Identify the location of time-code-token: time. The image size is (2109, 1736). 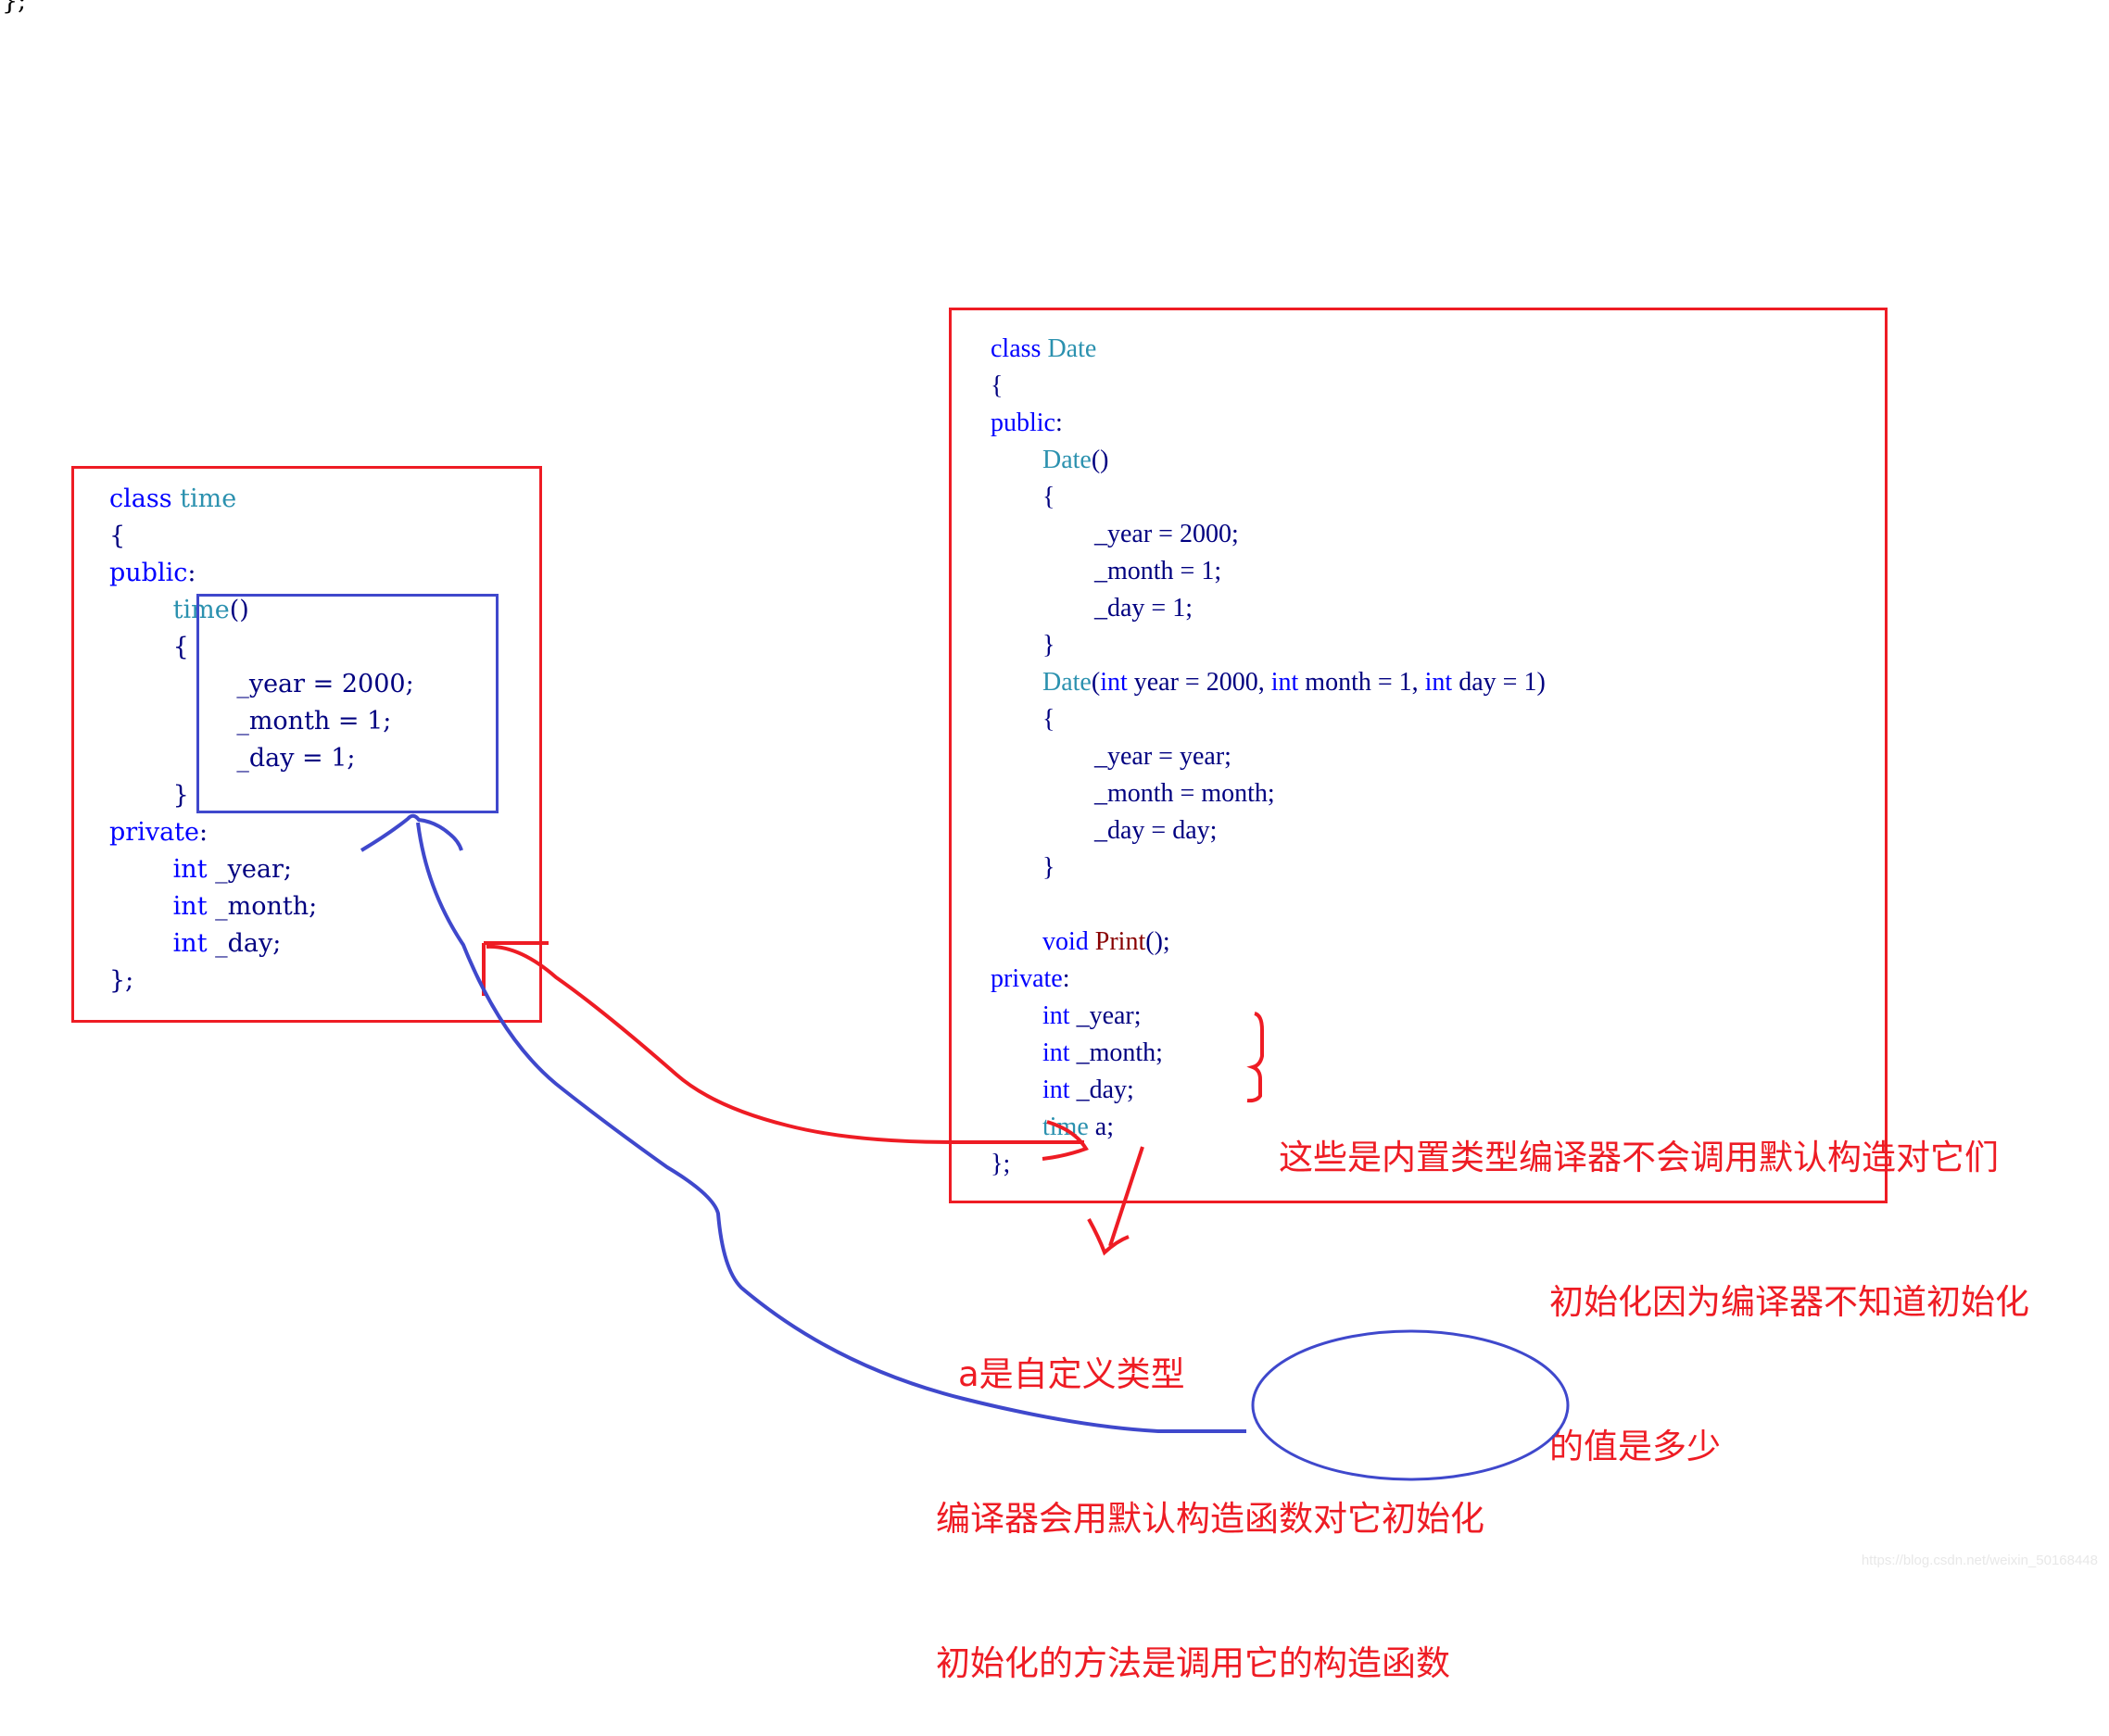
(208, 498).